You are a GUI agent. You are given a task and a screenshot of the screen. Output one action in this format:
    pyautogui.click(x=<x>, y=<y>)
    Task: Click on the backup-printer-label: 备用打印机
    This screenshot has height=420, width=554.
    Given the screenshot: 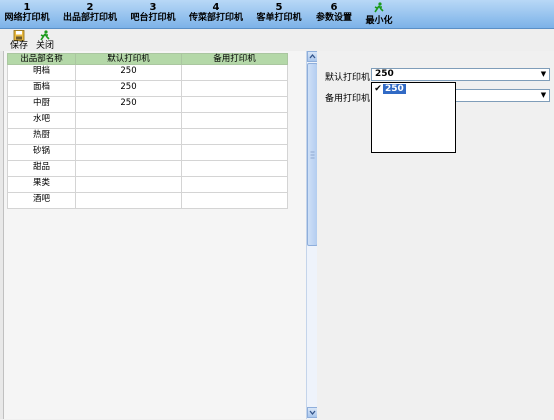 What is the action you would take?
    pyautogui.click(x=348, y=99)
    